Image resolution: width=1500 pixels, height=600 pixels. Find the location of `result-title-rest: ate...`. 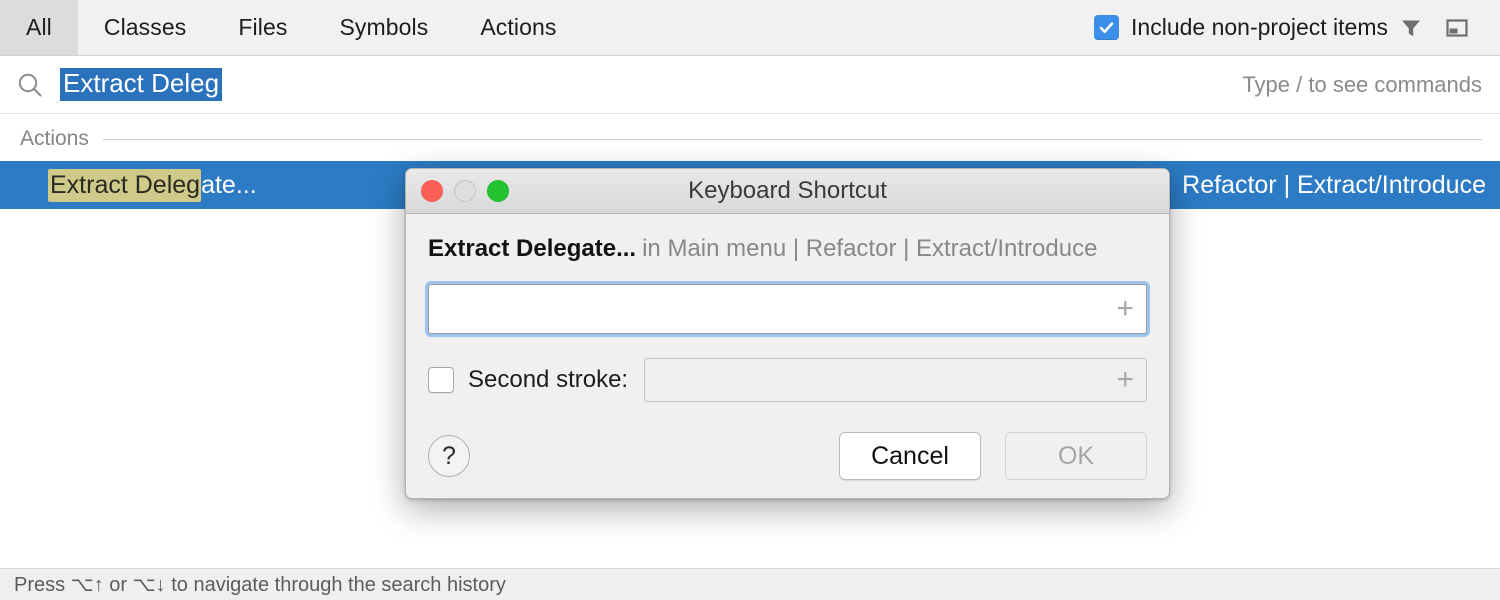

result-title-rest: ate... is located at coordinates (229, 184).